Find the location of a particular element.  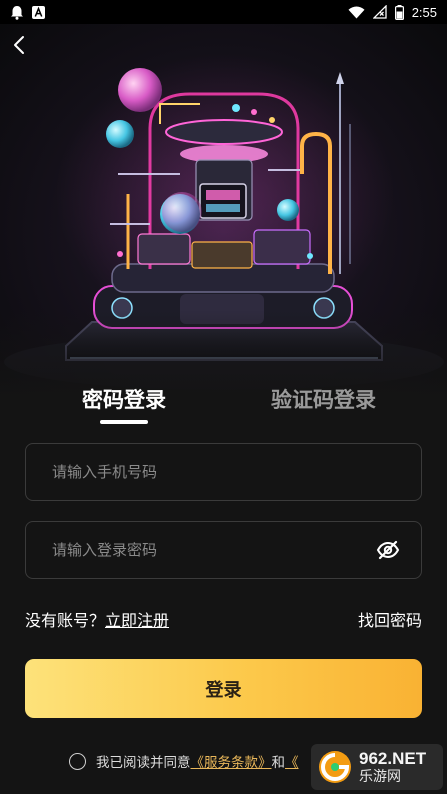

agreement-and: 和 is located at coordinates (278, 763).